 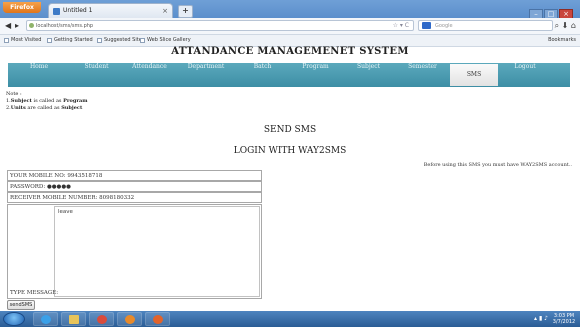 What do you see at coordinates (149, 75) in the screenshot?
I see `menu-item-attendance: Attendance` at bounding box center [149, 75].